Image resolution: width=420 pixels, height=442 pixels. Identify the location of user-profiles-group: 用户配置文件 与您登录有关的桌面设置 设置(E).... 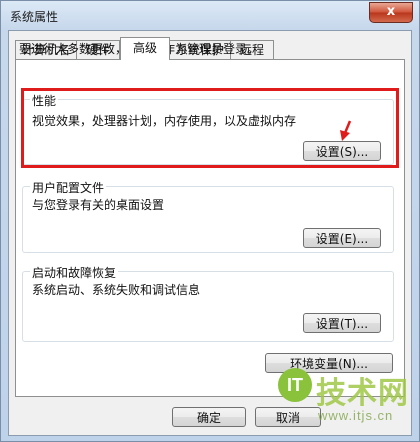
(208, 216).